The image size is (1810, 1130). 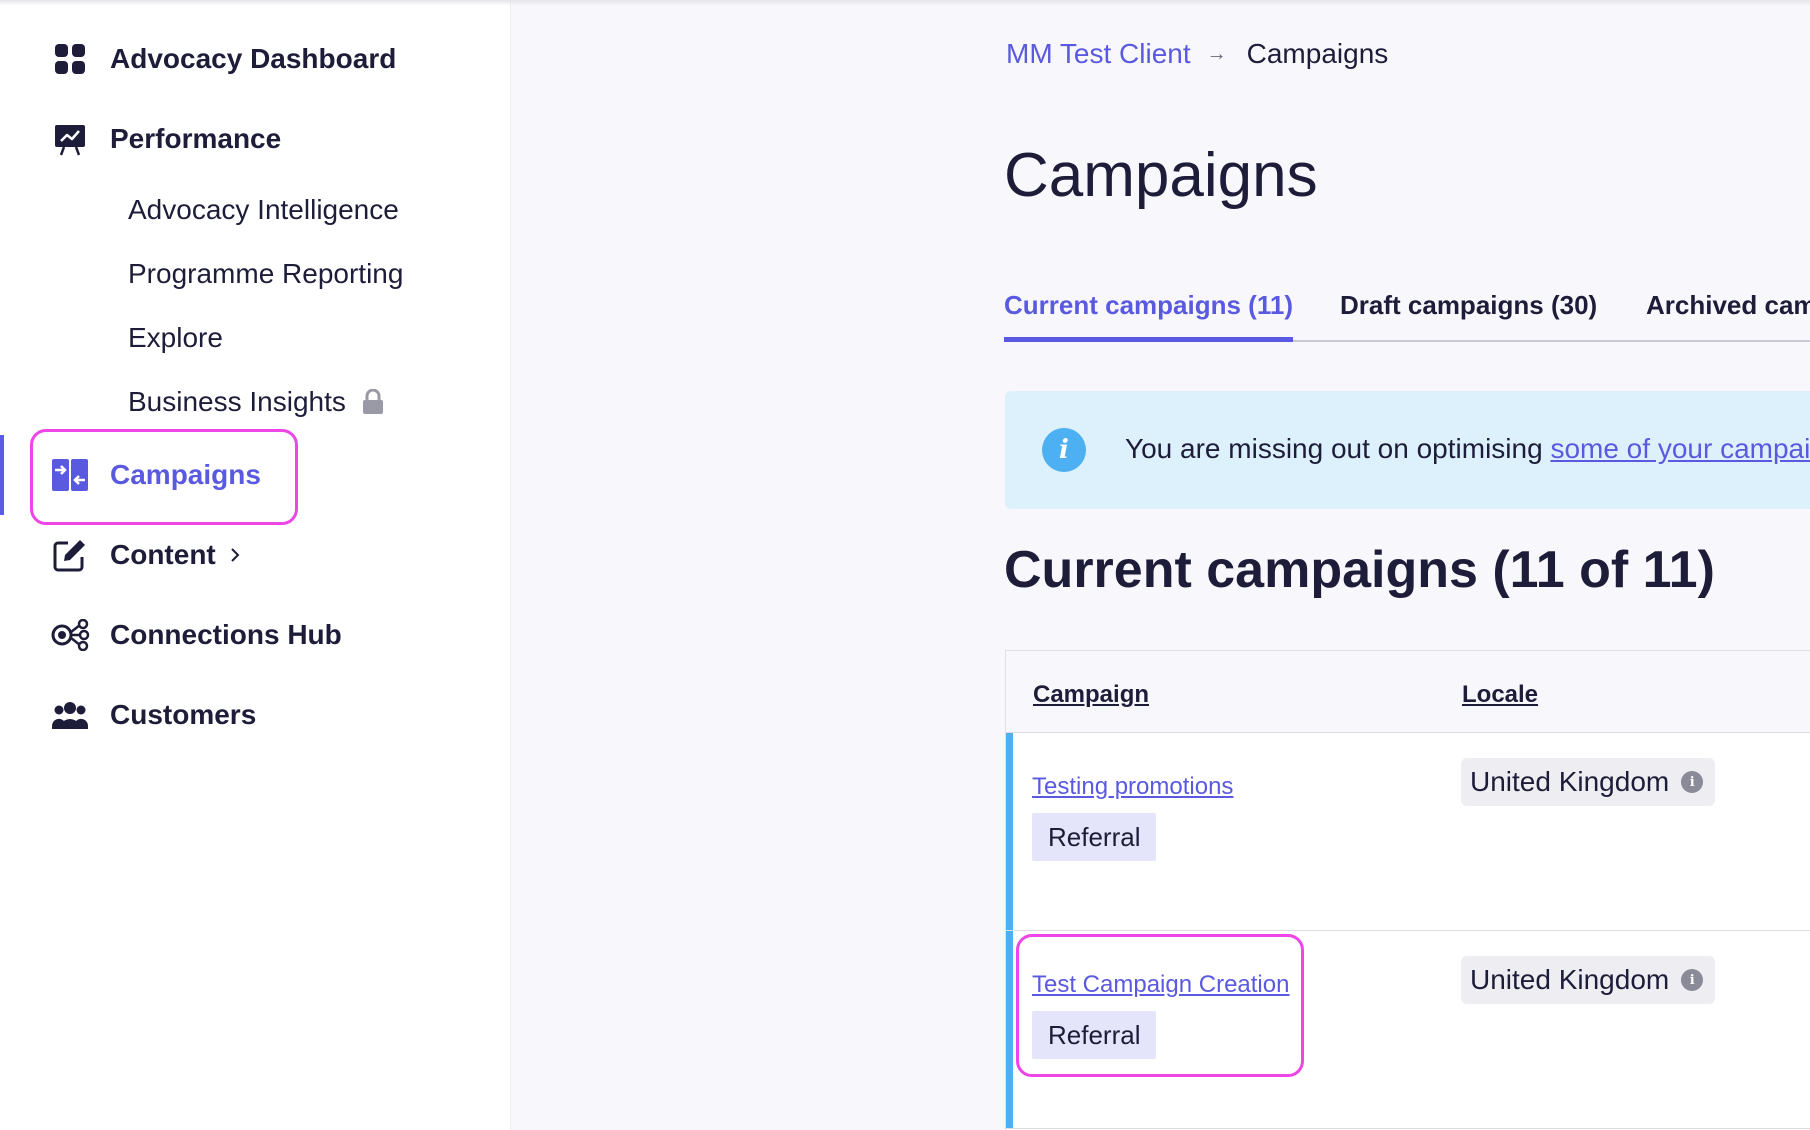 What do you see at coordinates (175, 338) in the screenshot?
I see `sidebar-subitem-explore: Explore` at bounding box center [175, 338].